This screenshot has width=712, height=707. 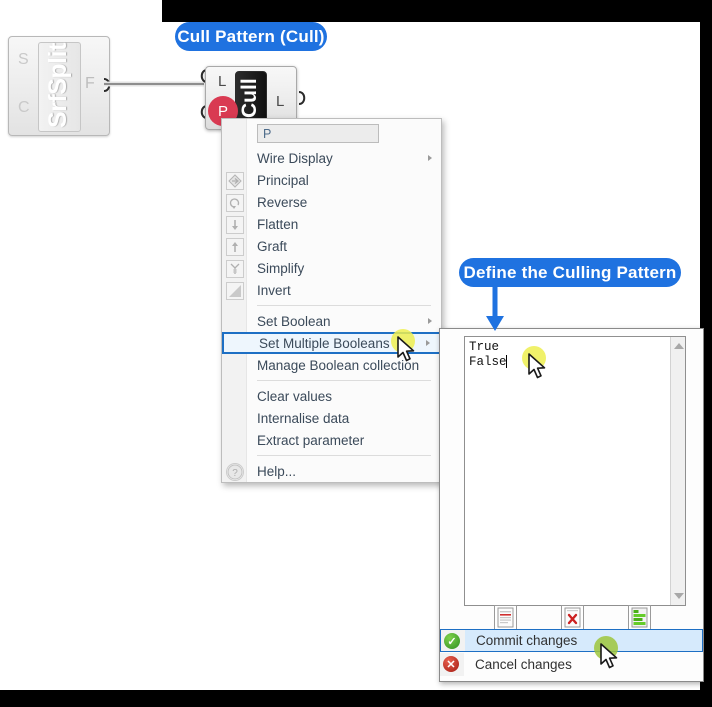 I want to click on commit-changes-row: ✓ Commit changes, so click(x=571, y=640).